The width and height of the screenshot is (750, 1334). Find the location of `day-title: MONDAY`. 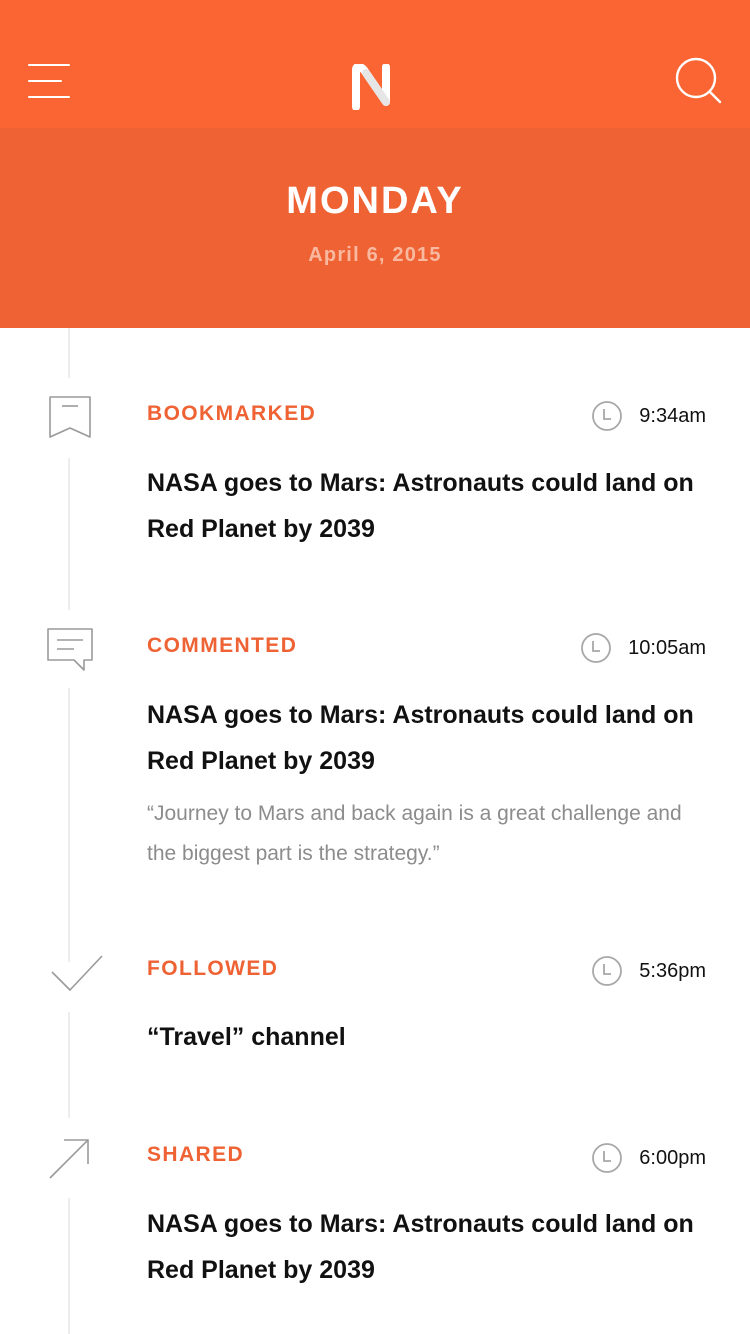

day-title: MONDAY is located at coordinates (375, 201).